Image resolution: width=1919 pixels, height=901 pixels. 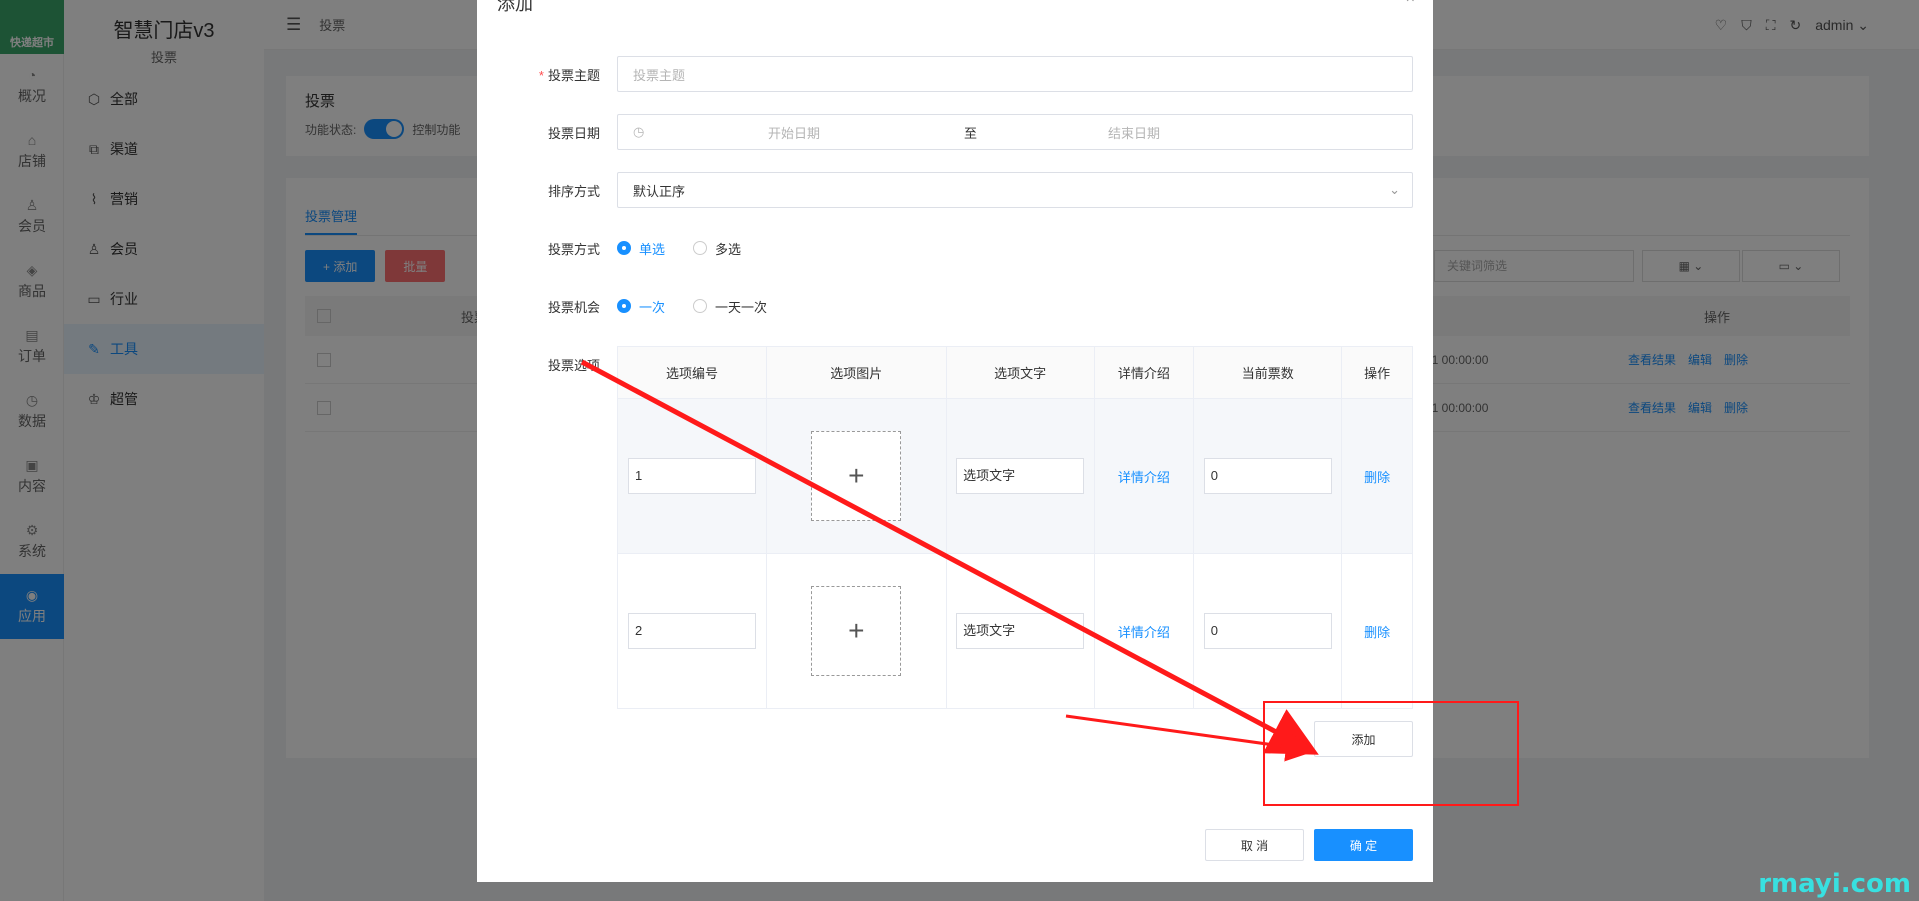 What do you see at coordinates (659, 191) in the screenshot?
I see `sort-value: 默认正序` at bounding box center [659, 191].